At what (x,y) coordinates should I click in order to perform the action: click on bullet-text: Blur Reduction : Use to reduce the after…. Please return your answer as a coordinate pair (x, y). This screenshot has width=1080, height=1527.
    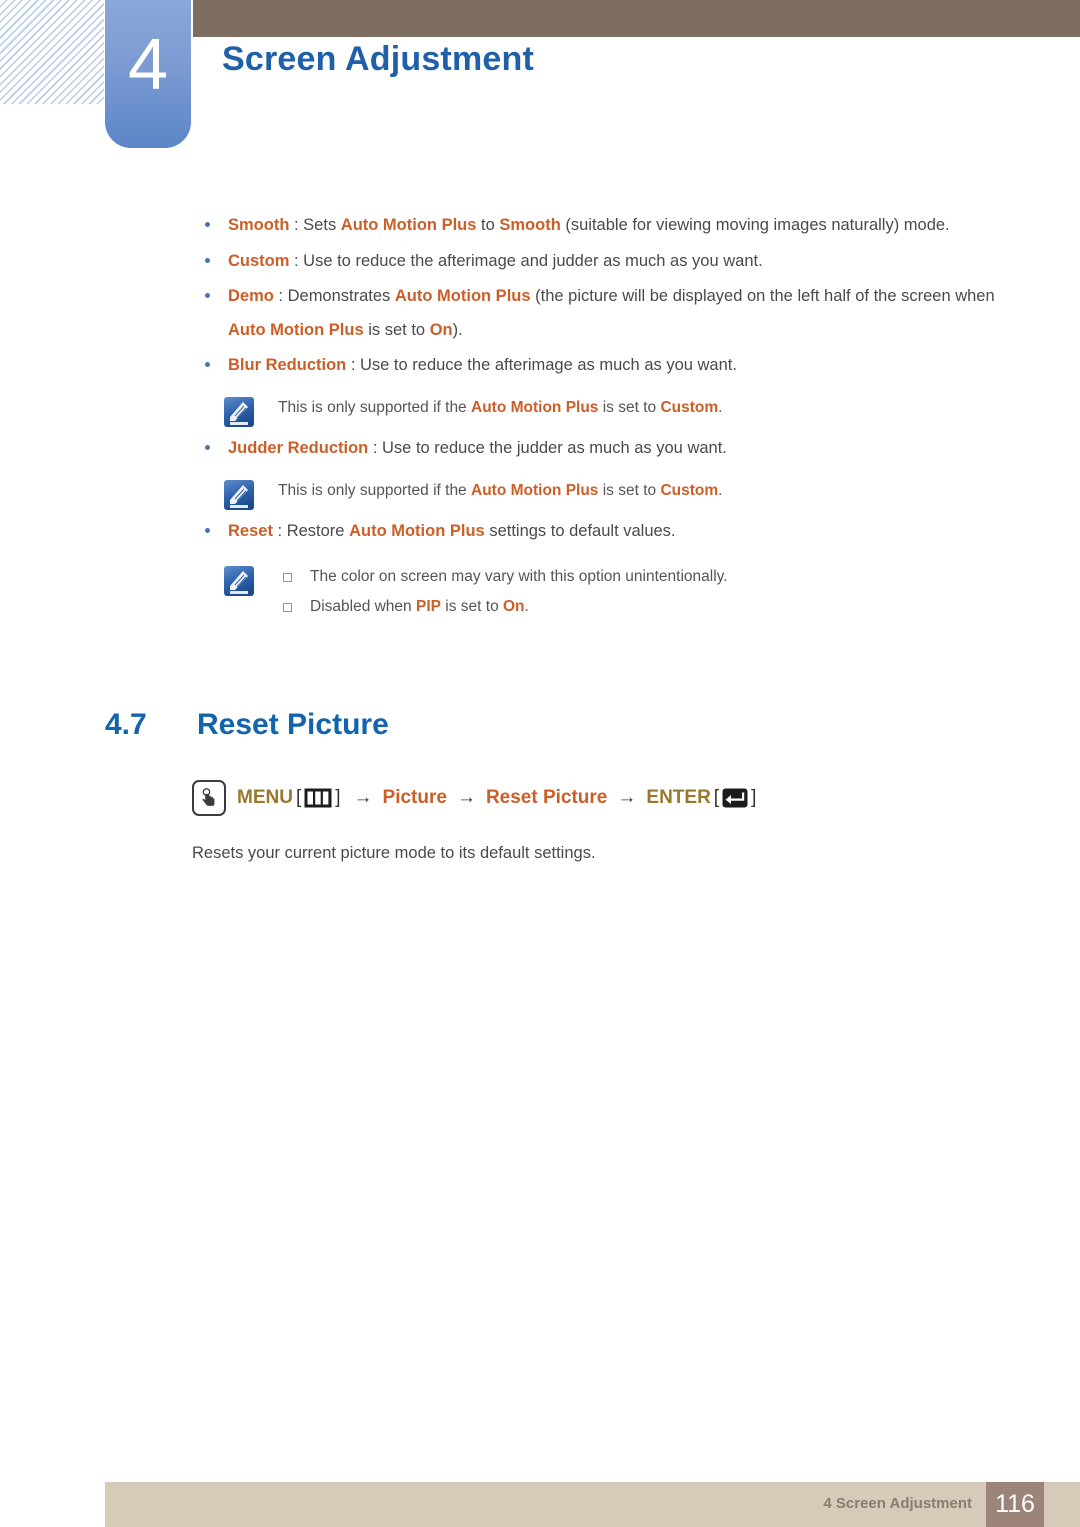
    Looking at the image, I should click on (482, 365).